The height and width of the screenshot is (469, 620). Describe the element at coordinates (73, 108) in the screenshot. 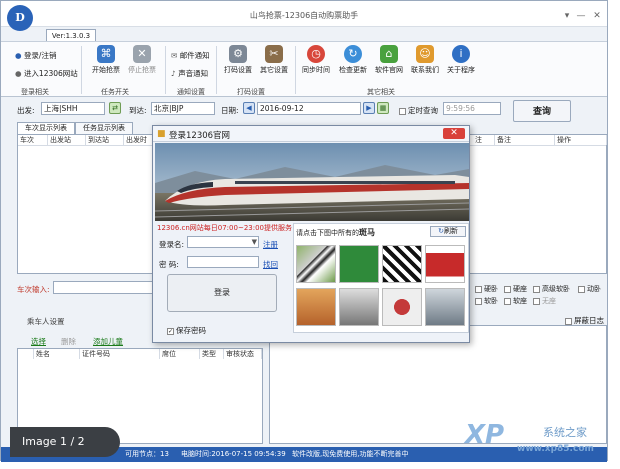

I see `from-station-input: 上海|SHH` at that location.